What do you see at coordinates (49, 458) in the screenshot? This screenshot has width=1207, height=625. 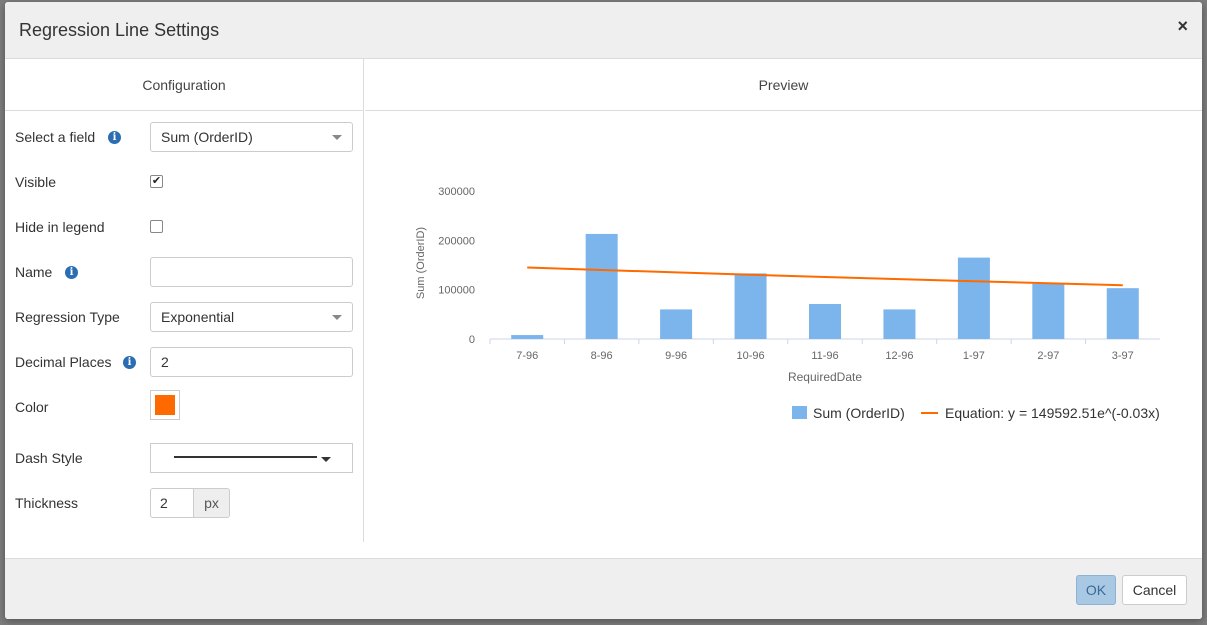 I see `dash-style-label: Dash Style` at bounding box center [49, 458].